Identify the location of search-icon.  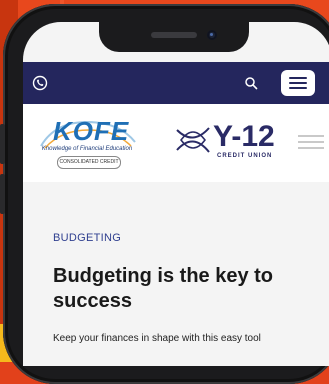
(251, 83).